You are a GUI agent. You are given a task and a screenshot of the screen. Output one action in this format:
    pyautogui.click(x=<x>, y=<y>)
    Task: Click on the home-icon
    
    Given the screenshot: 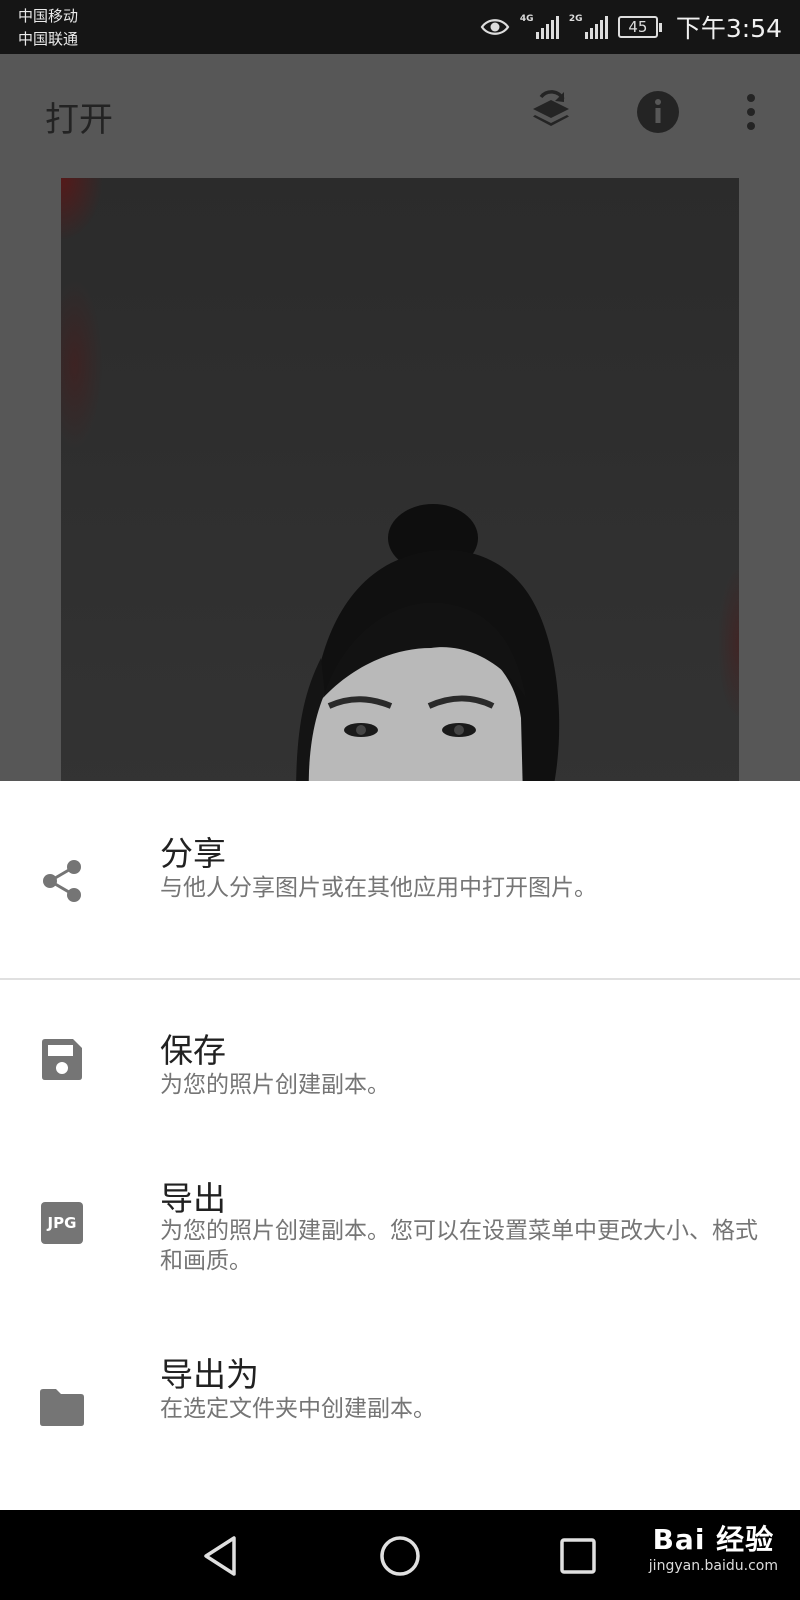 What is the action you would take?
    pyautogui.click(x=400, y=1556)
    